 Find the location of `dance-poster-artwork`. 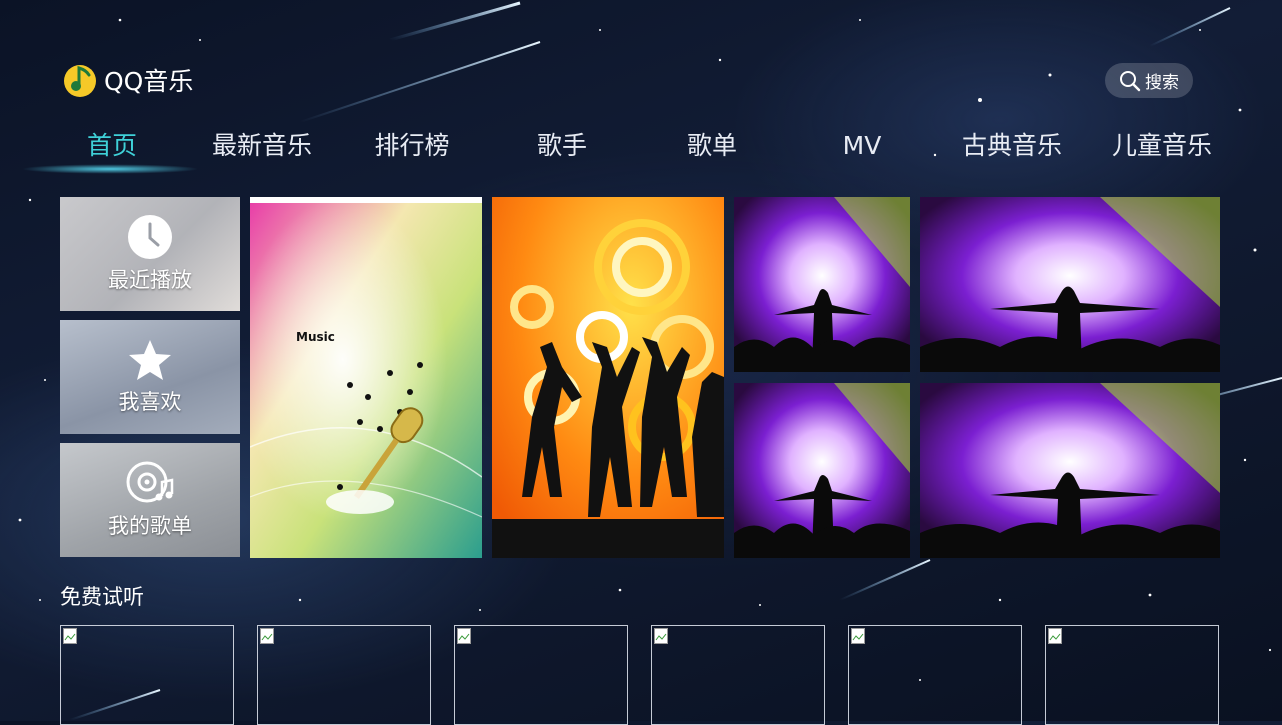

dance-poster-artwork is located at coordinates (608, 377).